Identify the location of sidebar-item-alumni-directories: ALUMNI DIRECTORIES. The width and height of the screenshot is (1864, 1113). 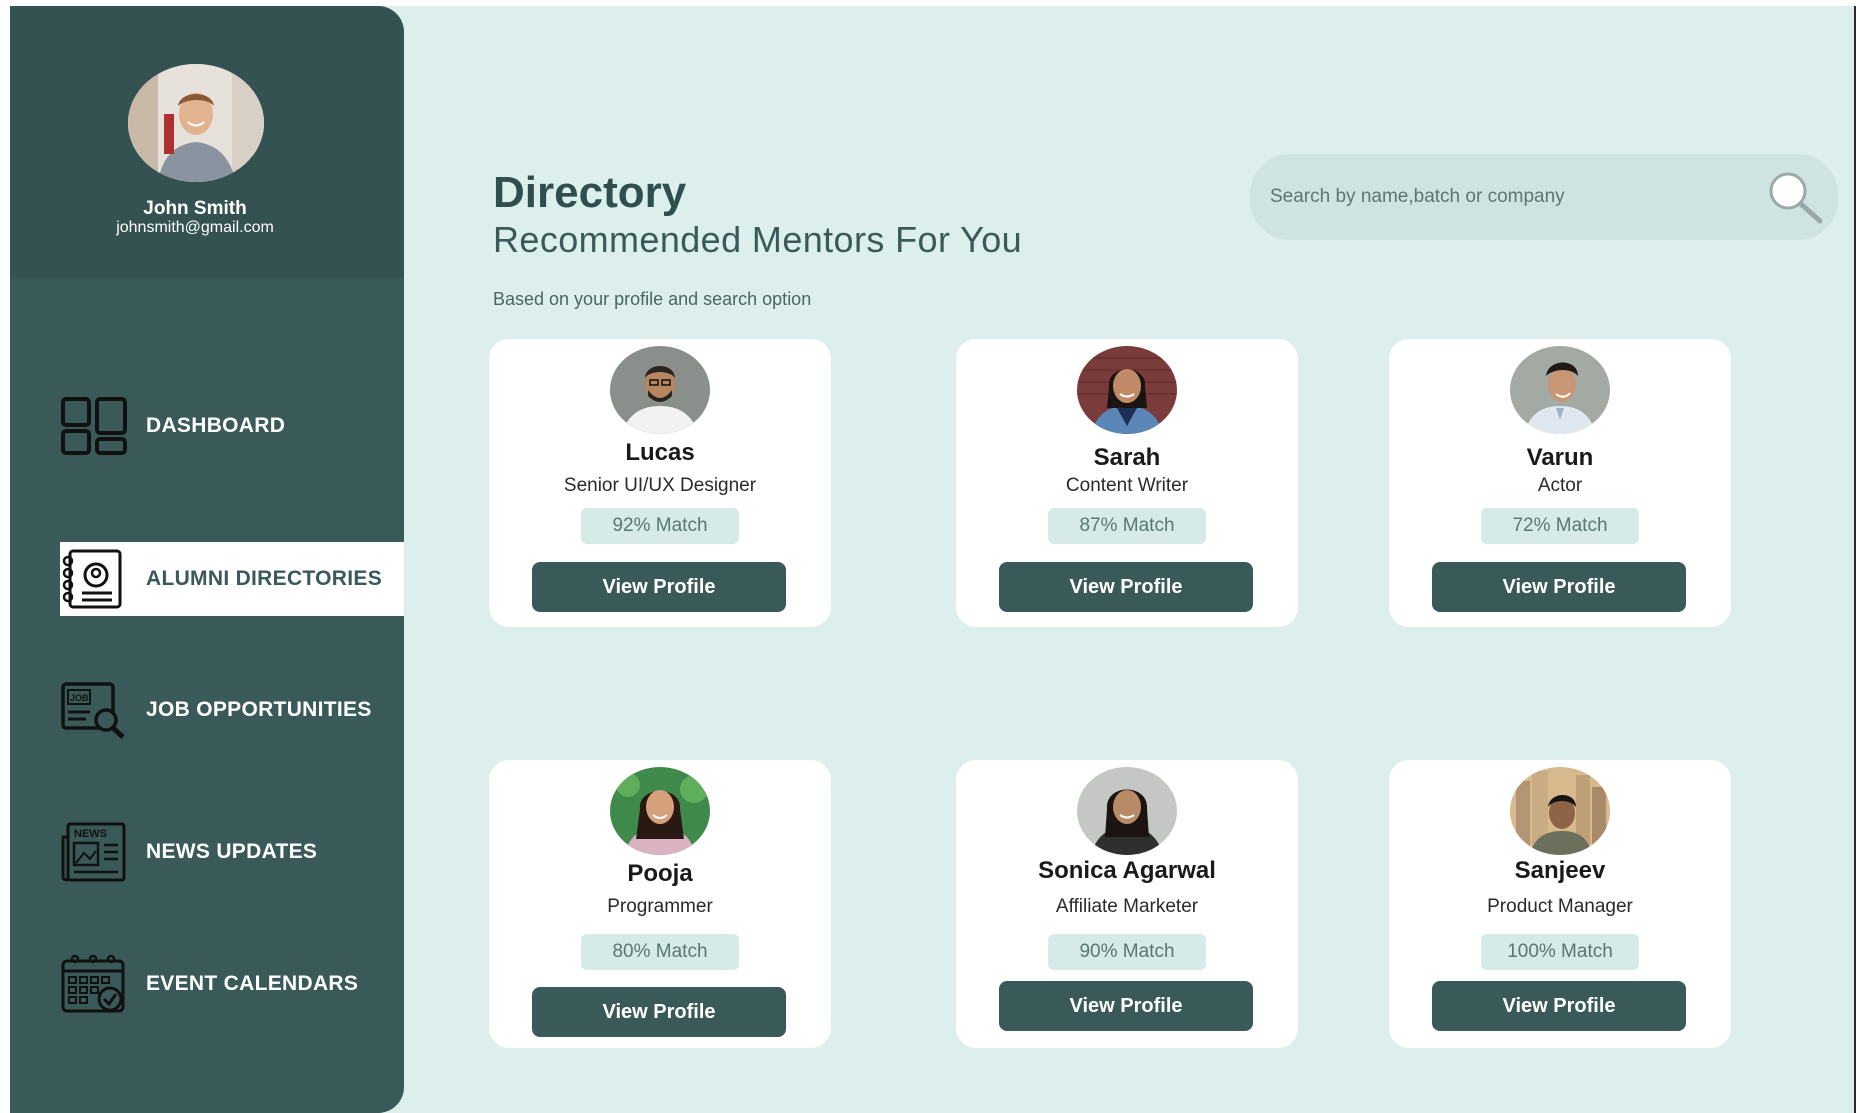
(232, 579).